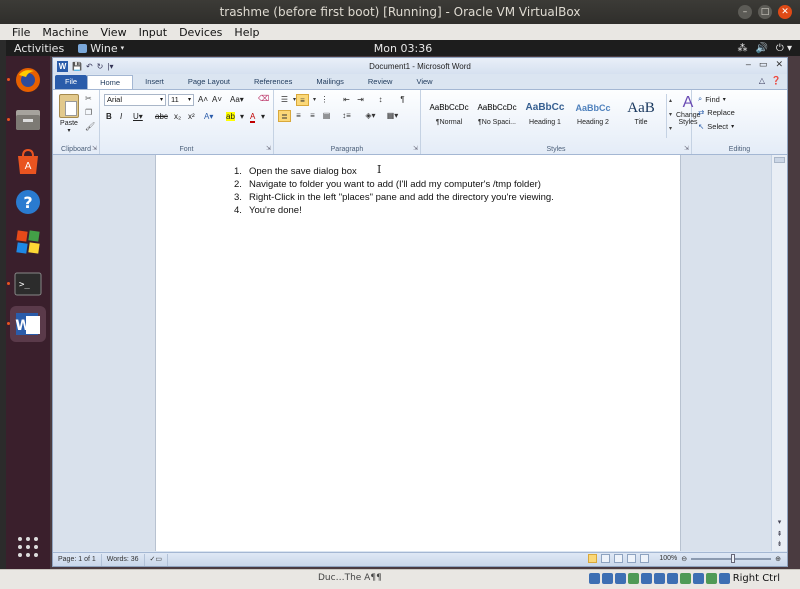 This screenshot has height=589, width=800. Describe the element at coordinates (698, 578) in the screenshot. I see `cpu-icon` at that location.